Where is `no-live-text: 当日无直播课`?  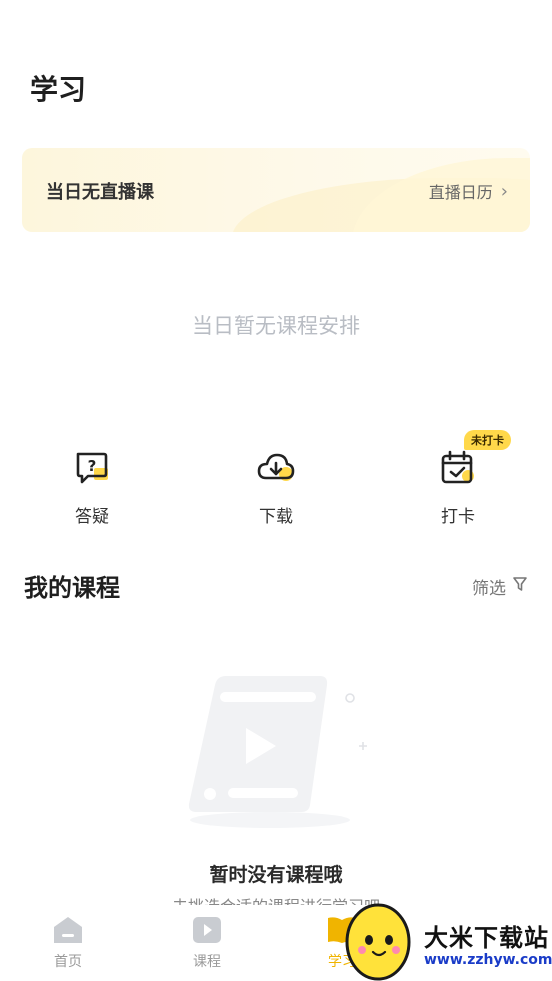
no-live-text: 当日无直播课 is located at coordinates (100, 192).